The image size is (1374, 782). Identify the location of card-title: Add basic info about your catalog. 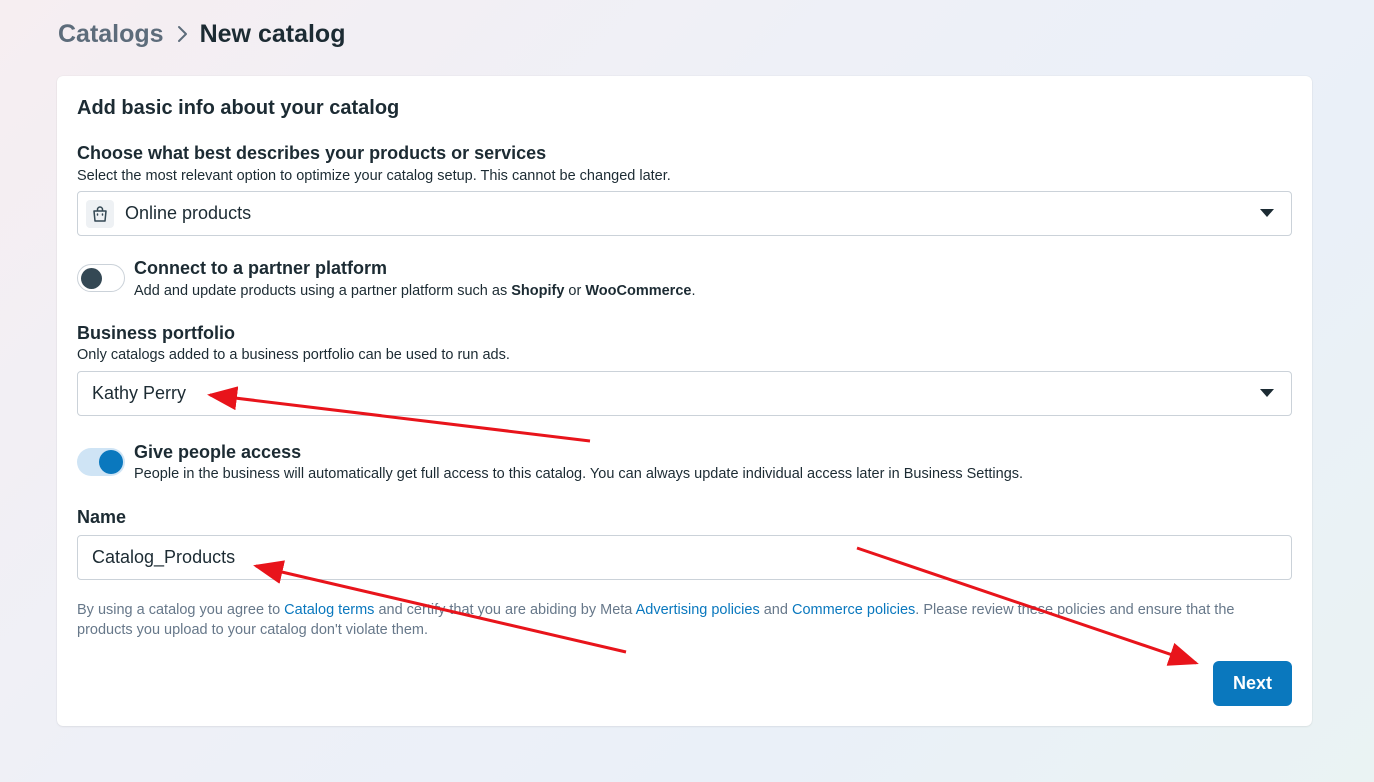
(238, 108).